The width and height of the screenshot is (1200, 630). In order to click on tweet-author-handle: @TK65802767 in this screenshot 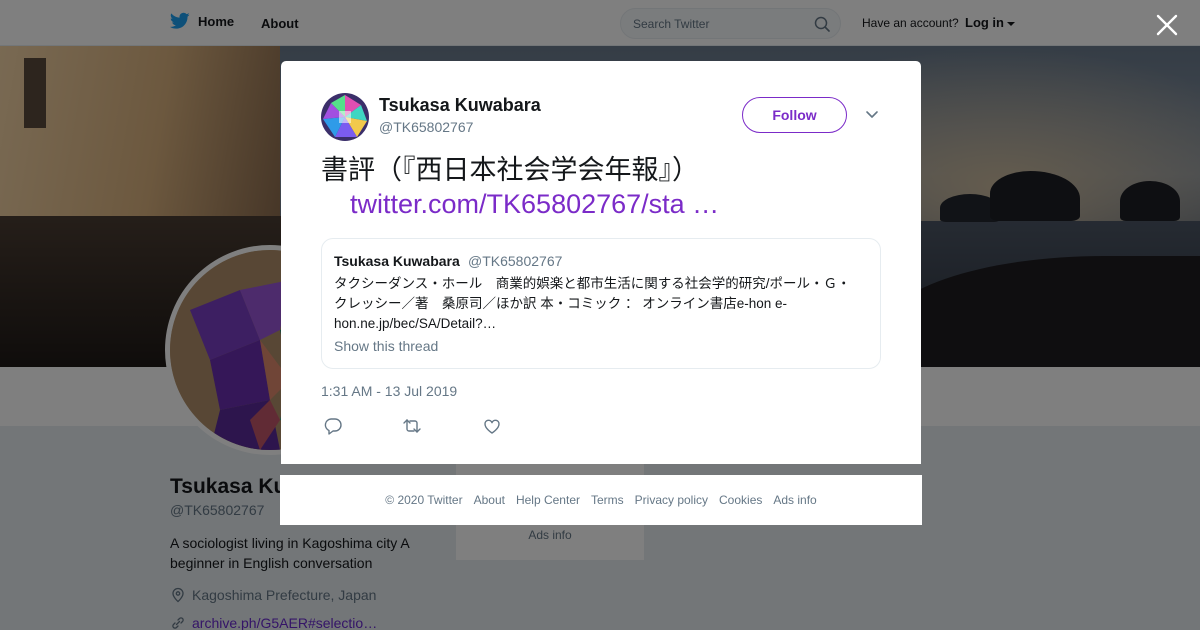, I will do `click(426, 127)`.